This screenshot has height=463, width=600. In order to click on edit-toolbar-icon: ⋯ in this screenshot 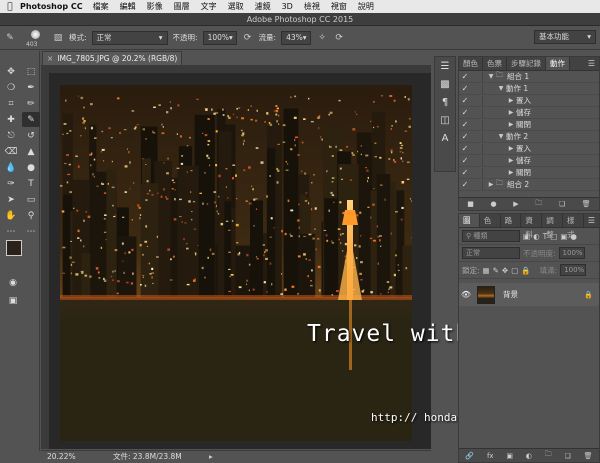, I will do `click(31, 231)`.